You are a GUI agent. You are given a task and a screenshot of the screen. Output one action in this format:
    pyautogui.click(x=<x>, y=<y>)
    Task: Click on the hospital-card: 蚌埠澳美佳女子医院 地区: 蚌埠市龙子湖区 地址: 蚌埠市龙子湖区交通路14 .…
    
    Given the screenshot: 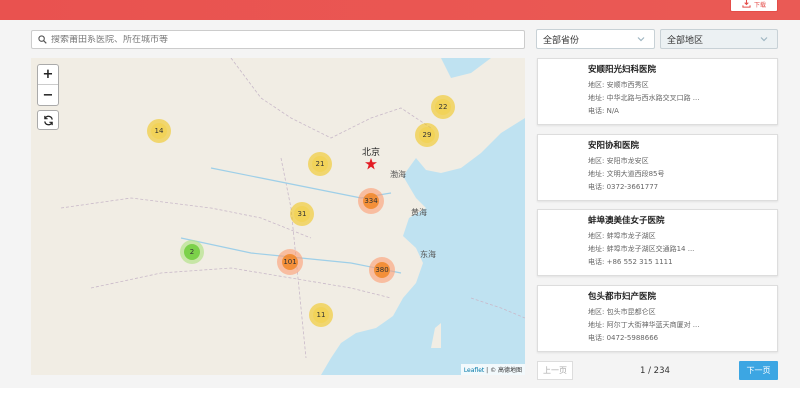 What is the action you would take?
    pyautogui.click(x=657, y=242)
    